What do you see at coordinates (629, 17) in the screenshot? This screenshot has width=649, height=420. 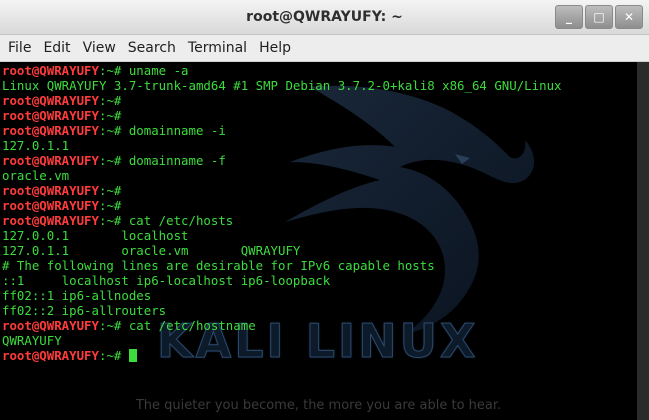 I see `close-button: ✕` at bounding box center [629, 17].